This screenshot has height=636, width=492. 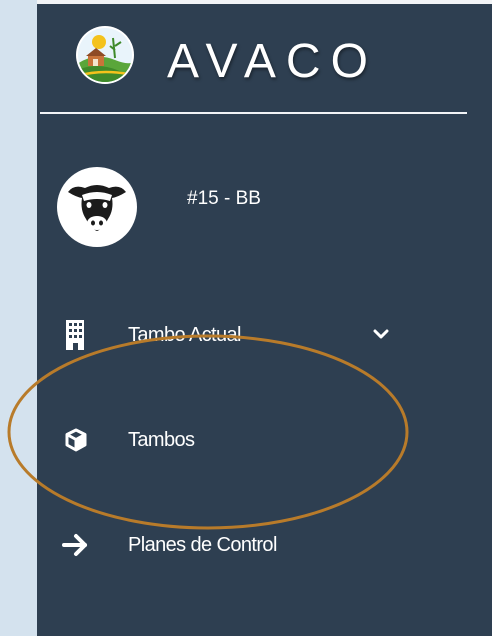 What do you see at coordinates (272, 61) in the screenshot?
I see `brand-name: AVACO` at bounding box center [272, 61].